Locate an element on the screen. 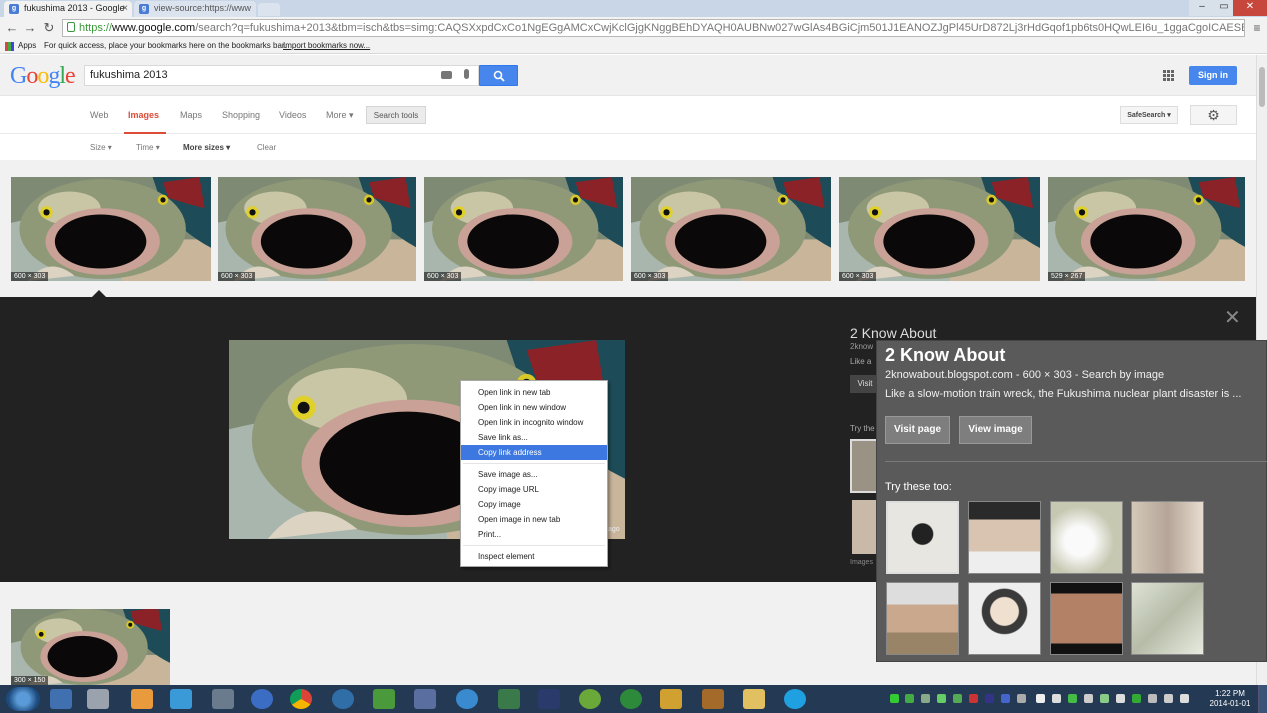  microphone-icon is located at coordinates (466, 74).